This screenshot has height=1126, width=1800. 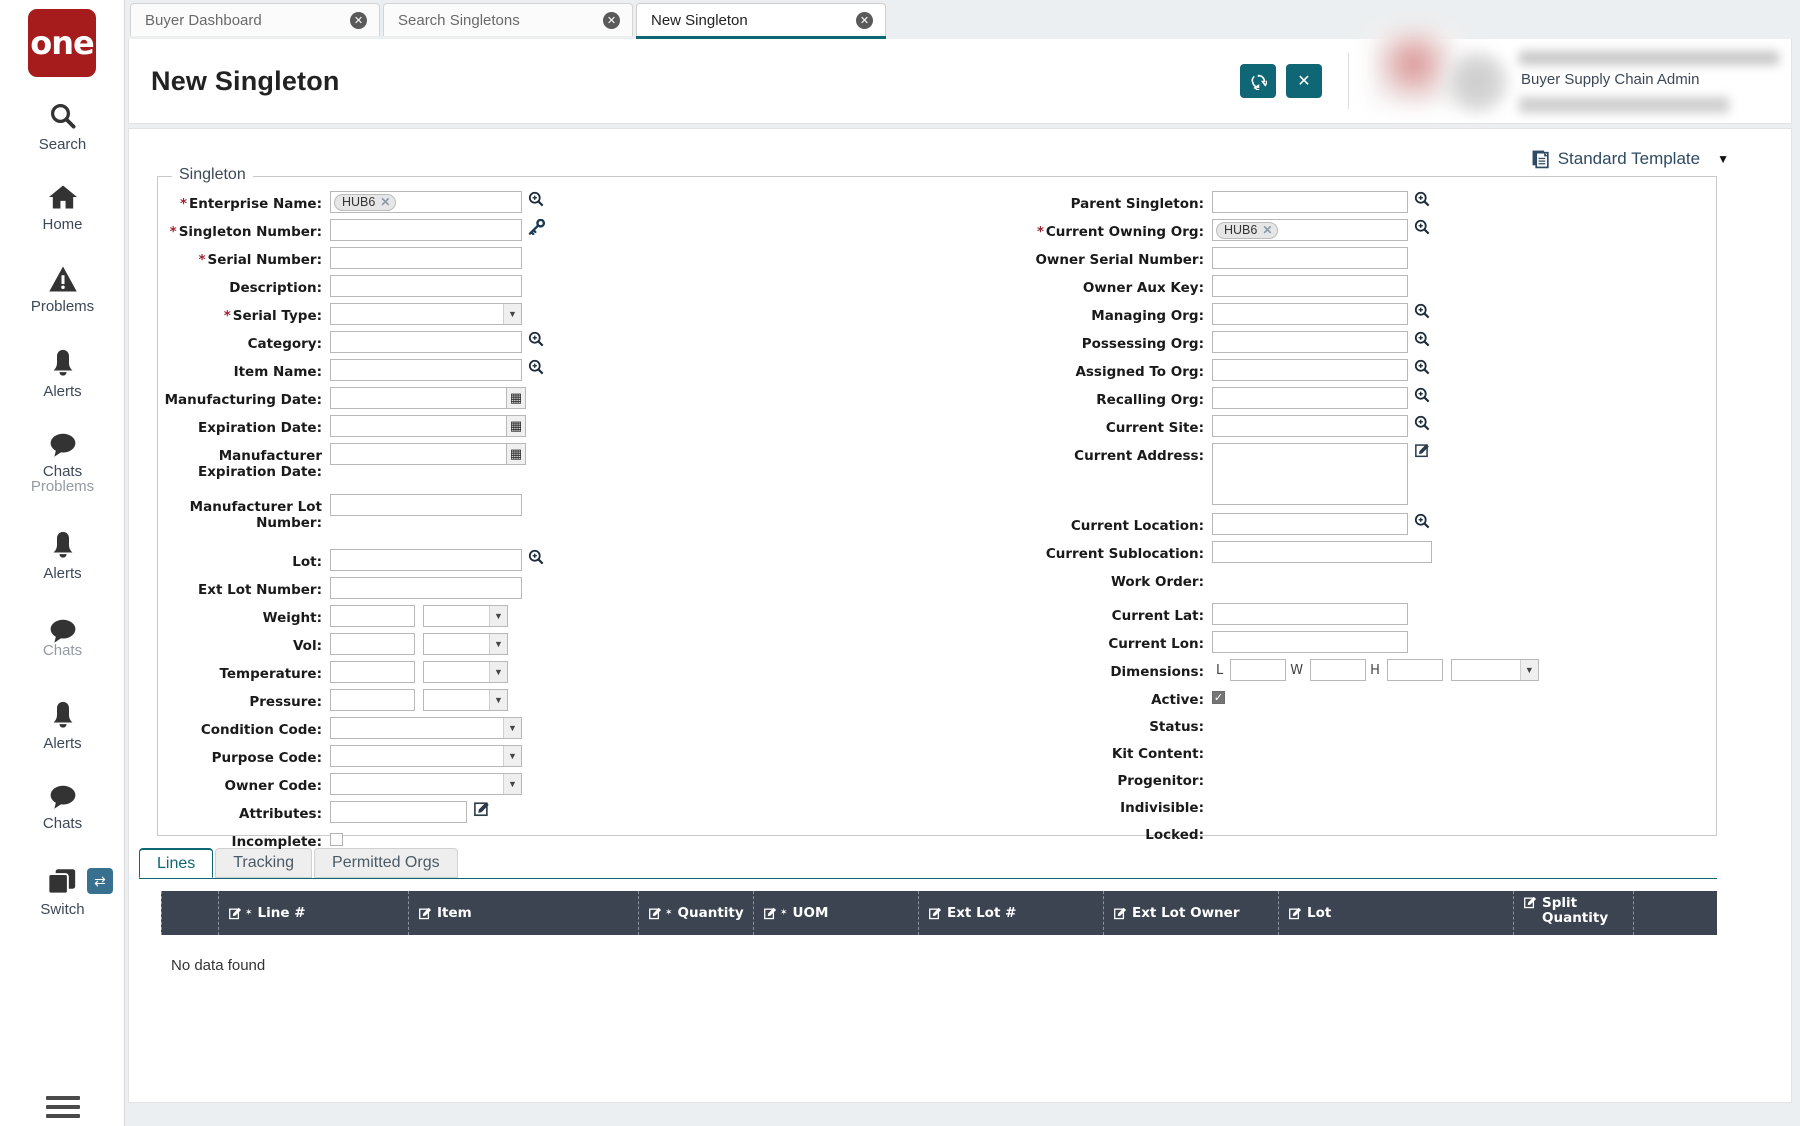 What do you see at coordinates (696, 913) in the screenshot?
I see `grid-col-quantity: ✶ Quantity` at bounding box center [696, 913].